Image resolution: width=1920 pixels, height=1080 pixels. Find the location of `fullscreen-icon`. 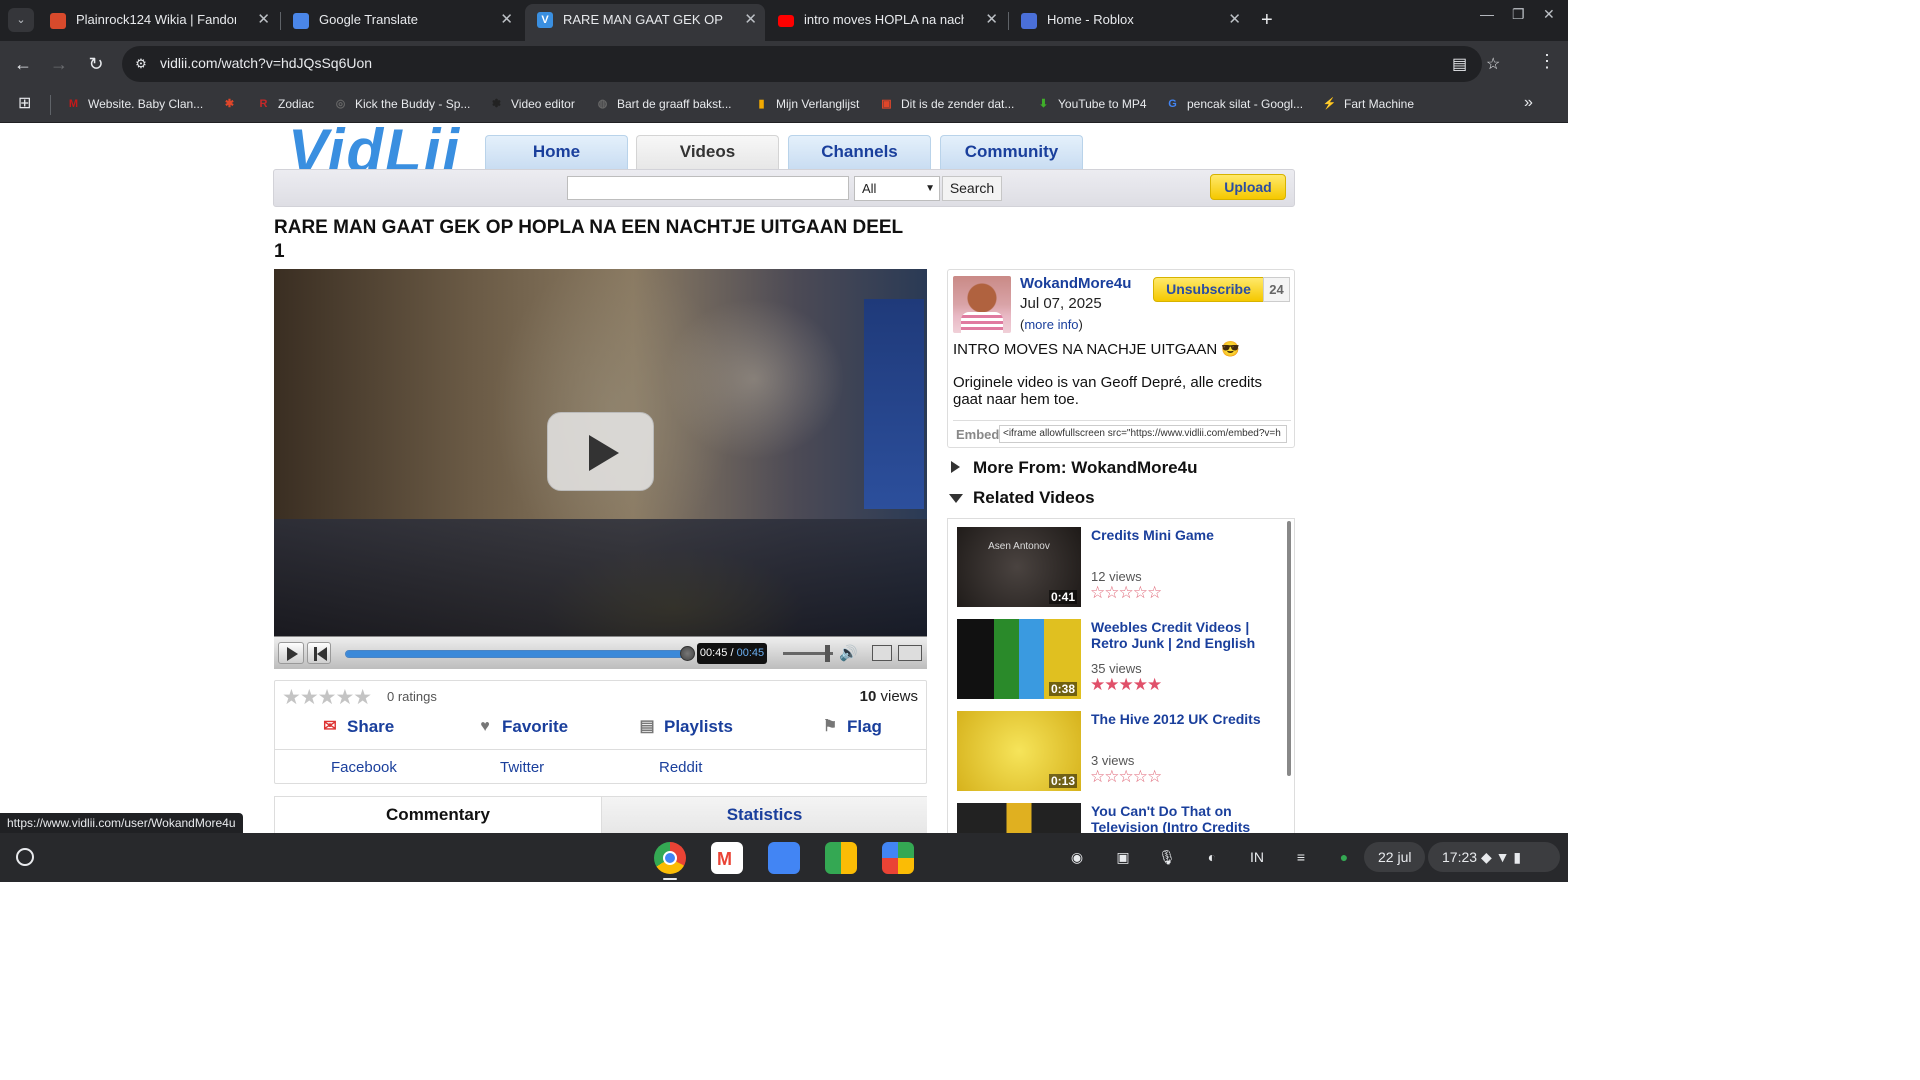

fullscreen-icon is located at coordinates (910, 653).